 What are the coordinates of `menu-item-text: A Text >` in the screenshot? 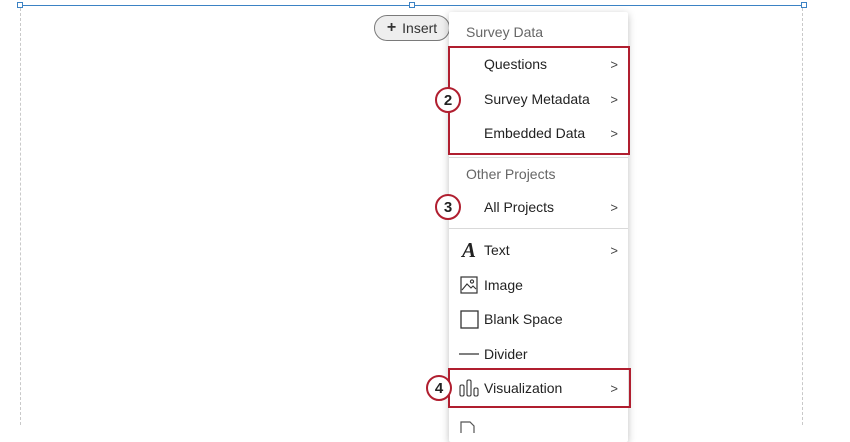 It's located at (538, 250).